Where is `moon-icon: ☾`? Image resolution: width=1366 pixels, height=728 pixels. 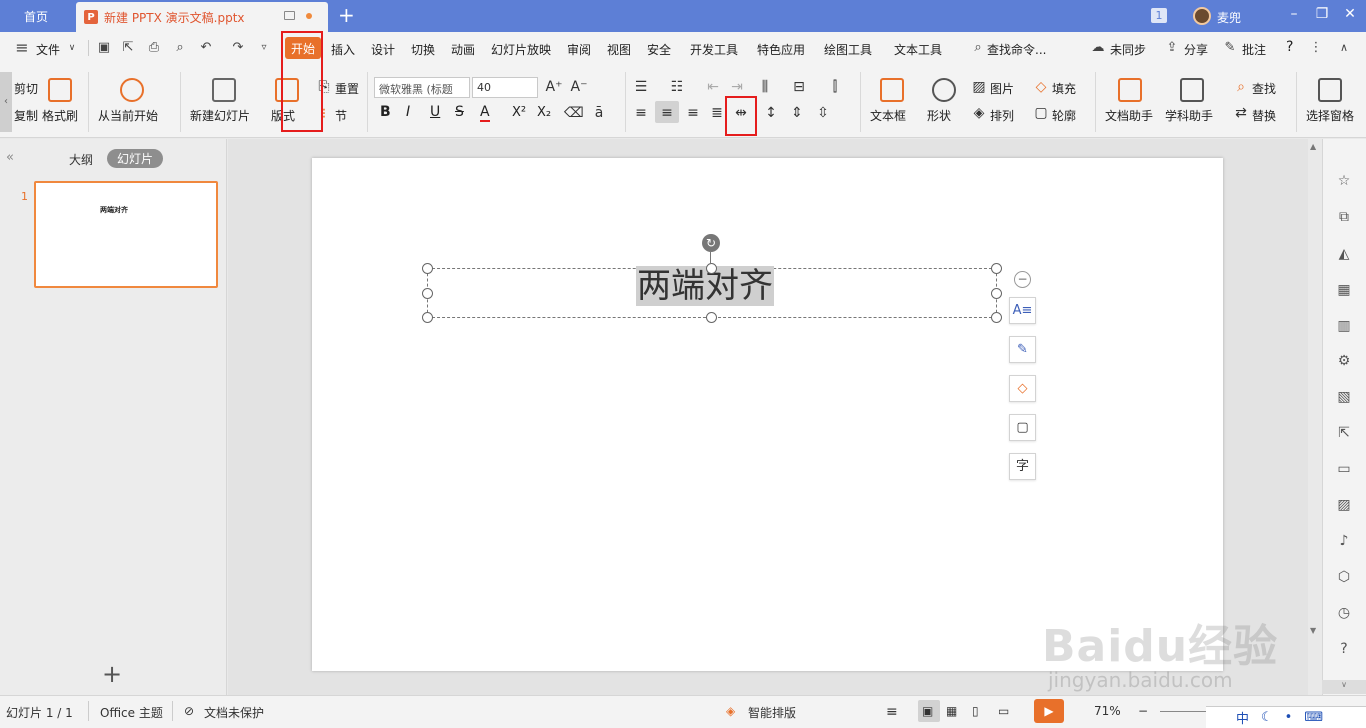
moon-icon: ☾ is located at coordinates (1267, 717).